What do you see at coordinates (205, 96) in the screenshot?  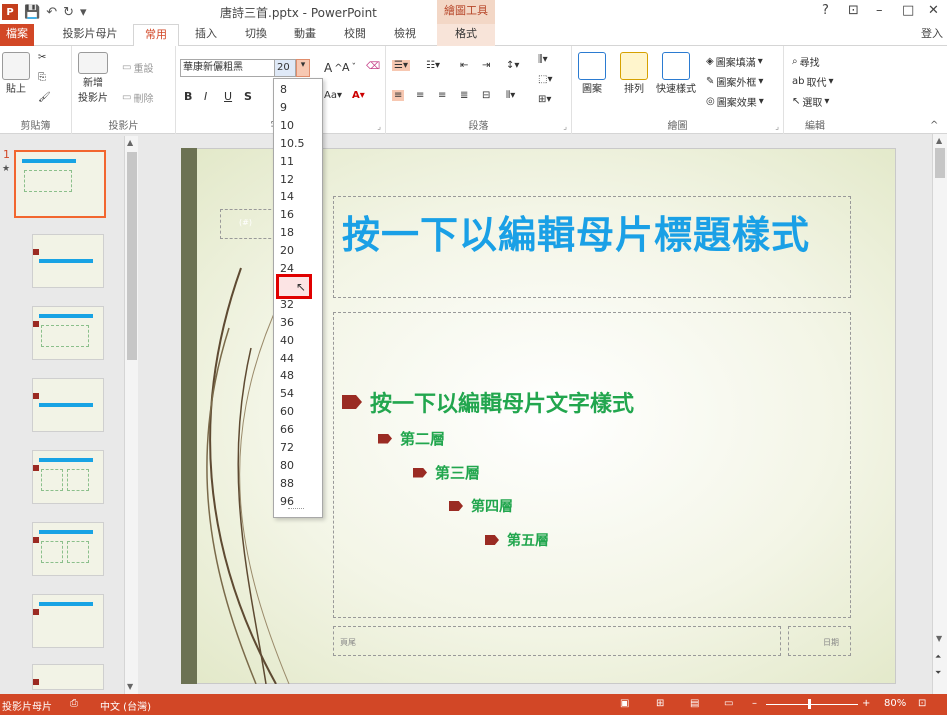 I see `italic-button: I` at bounding box center [205, 96].